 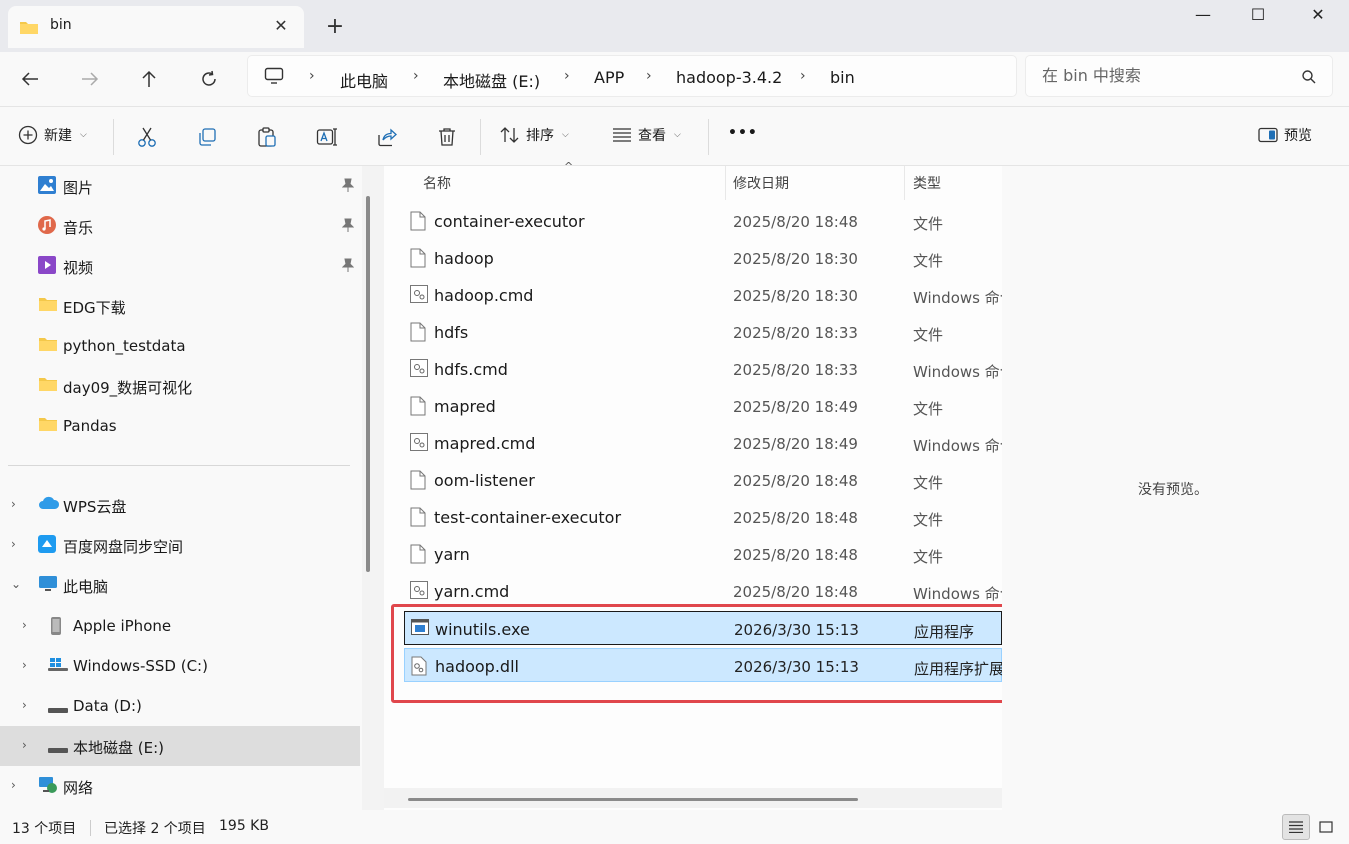 What do you see at coordinates (180, 266) in the screenshot?
I see `sidebar-item-videos: 视频` at bounding box center [180, 266].